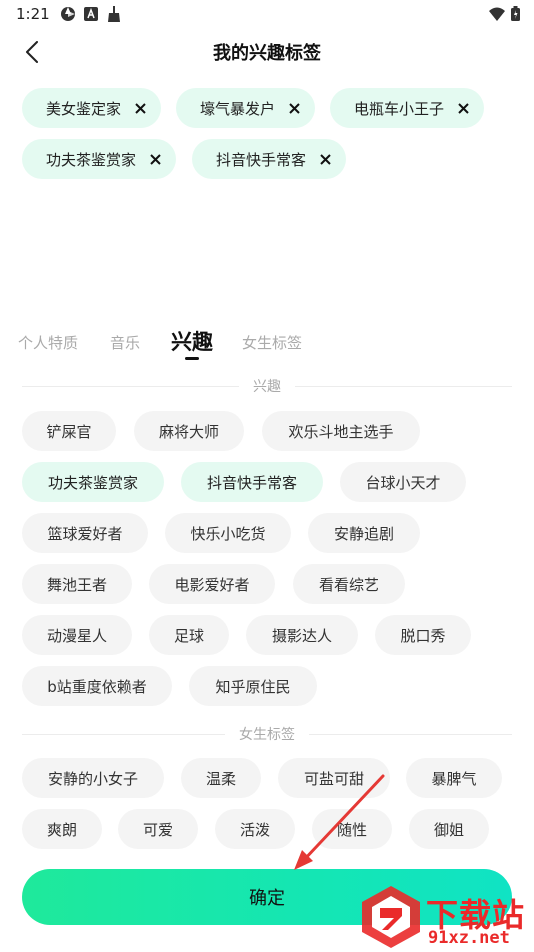  I want to click on selected-tag-label: 壕气暴发户, so click(238, 108).